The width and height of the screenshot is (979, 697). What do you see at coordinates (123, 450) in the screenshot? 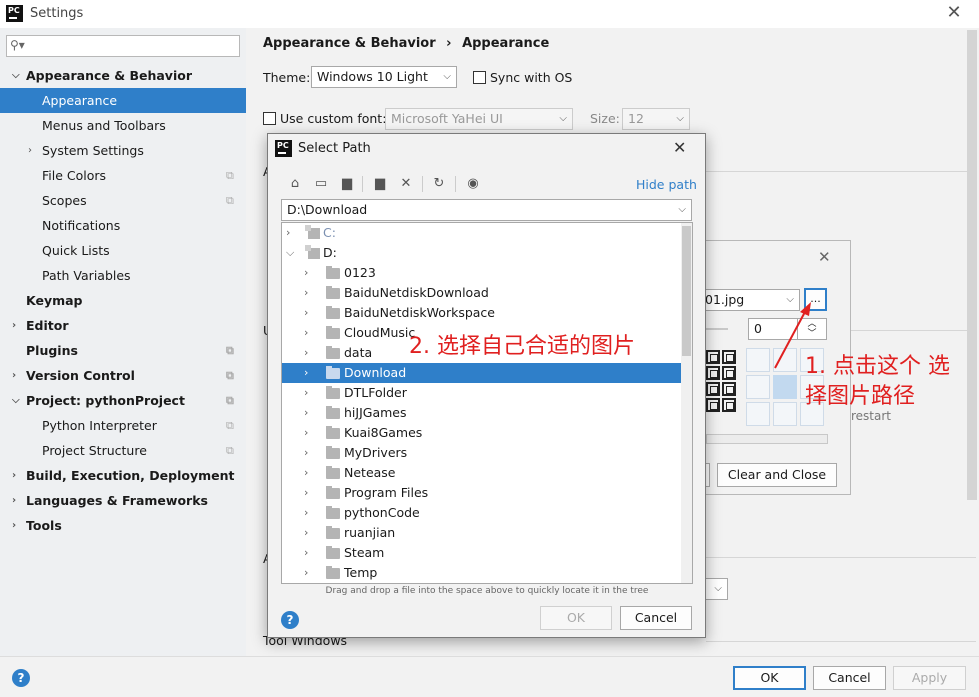
I see `sidebar-item-project-structure: Project Structure ⧉` at bounding box center [123, 450].